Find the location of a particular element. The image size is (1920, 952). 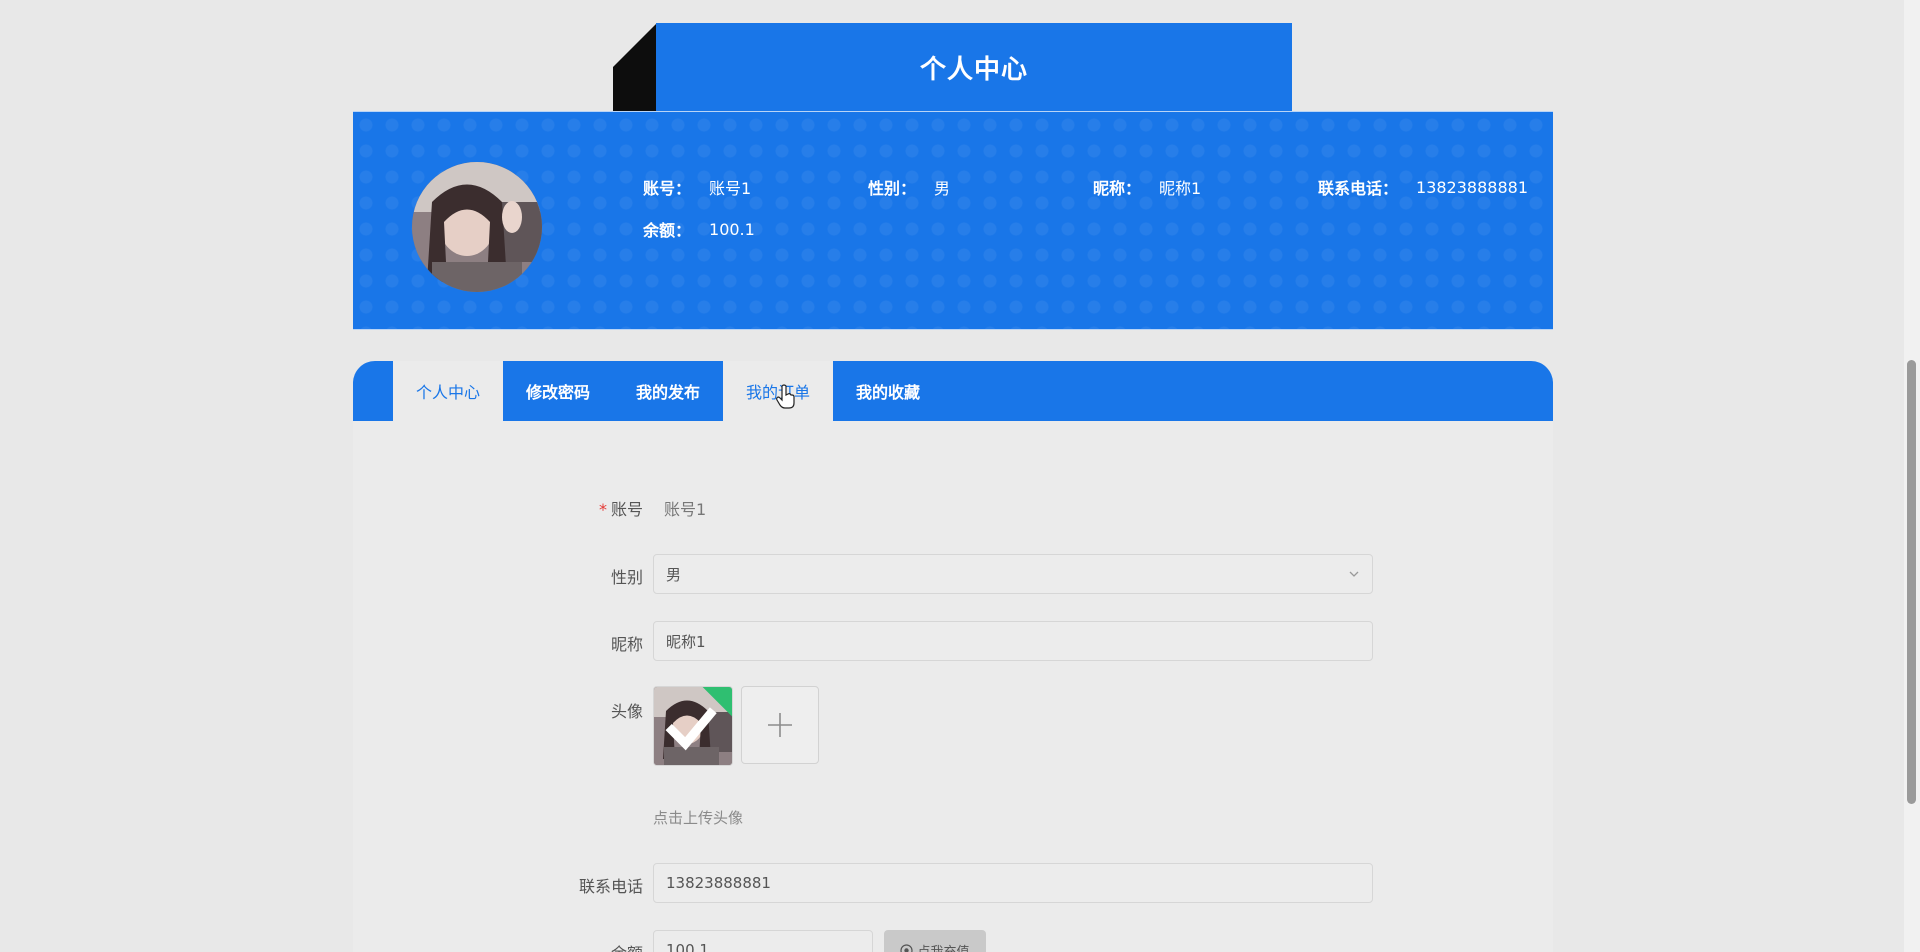

chevron-down-icon is located at coordinates (1354, 574).